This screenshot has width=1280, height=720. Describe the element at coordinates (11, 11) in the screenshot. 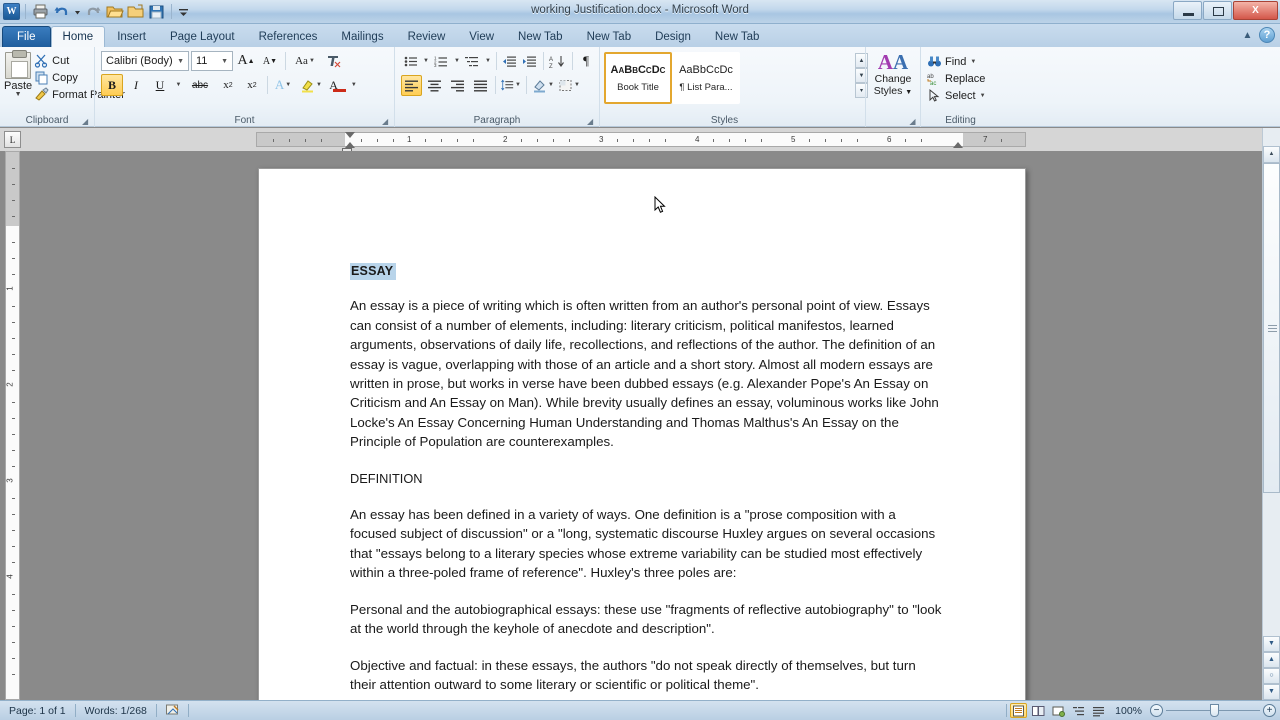

I see `word-logo-icon: W` at that location.